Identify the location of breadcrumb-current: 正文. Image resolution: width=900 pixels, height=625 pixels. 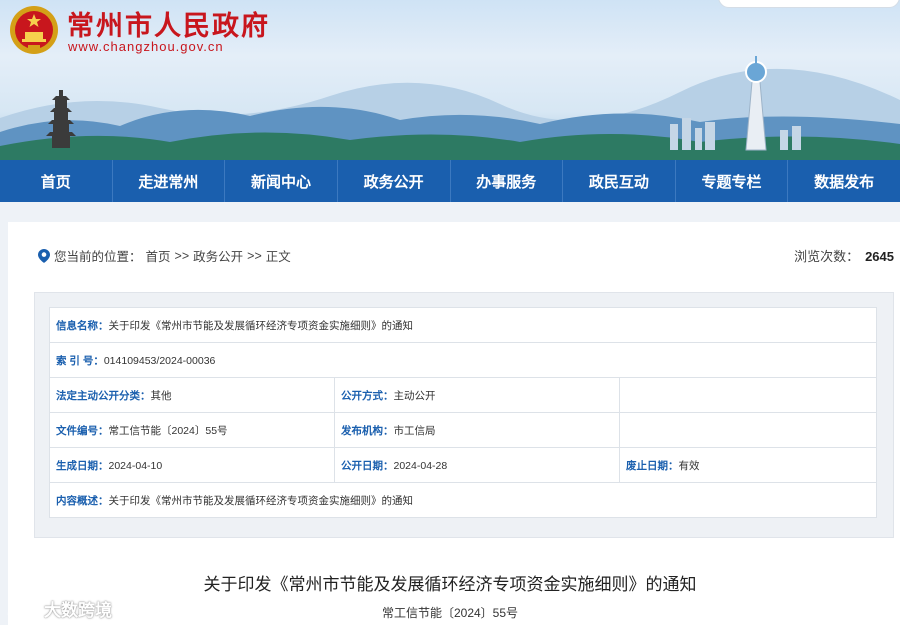
(278, 257).